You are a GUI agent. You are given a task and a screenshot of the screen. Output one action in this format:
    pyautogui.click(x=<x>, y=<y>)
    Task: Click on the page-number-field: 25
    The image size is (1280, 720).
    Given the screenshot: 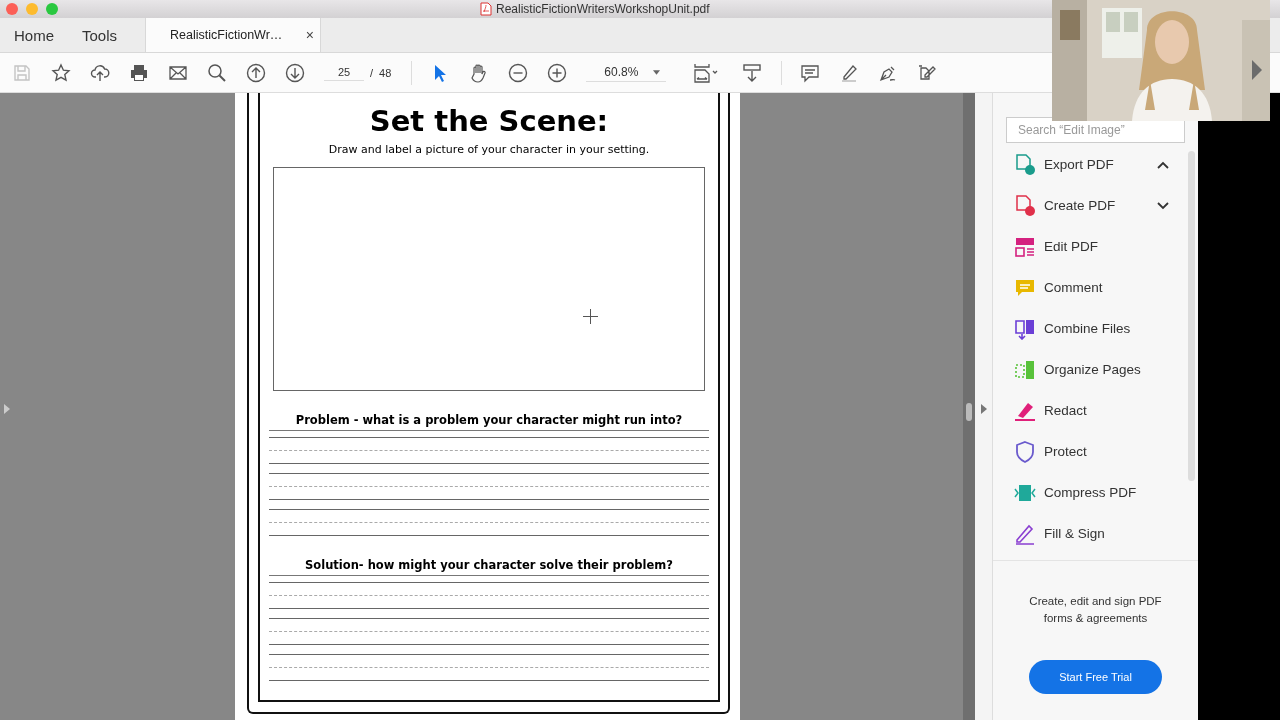 What is the action you would take?
    pyautogui.click(x=344, y=72)
    